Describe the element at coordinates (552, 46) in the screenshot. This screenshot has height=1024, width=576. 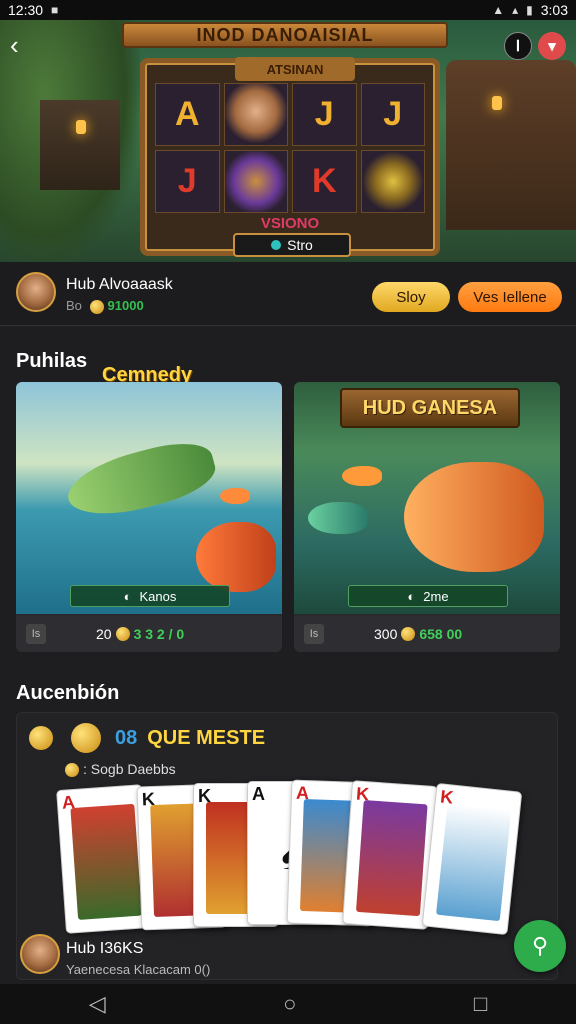
I see `menu-dropdown-icon: ▾` at that location.